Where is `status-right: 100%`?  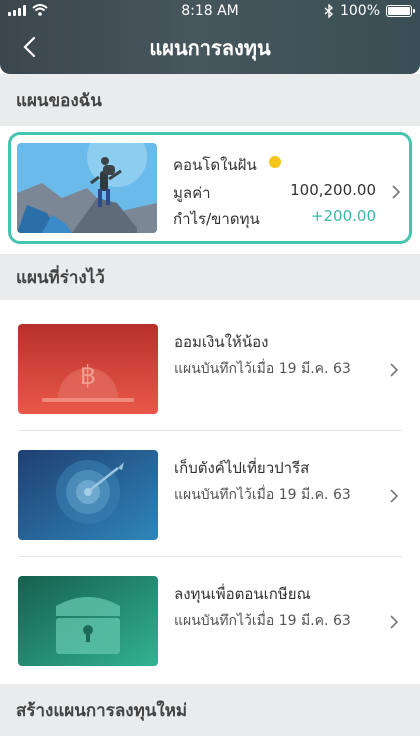 status-right: 100% is located at coordinates (369, 11).